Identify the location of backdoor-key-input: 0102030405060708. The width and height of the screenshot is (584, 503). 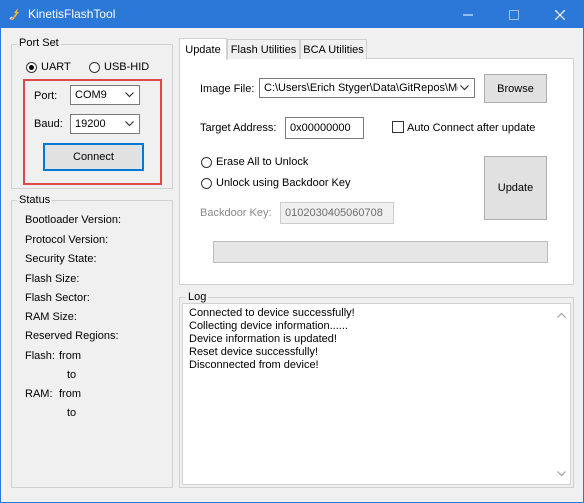
(337, 213).